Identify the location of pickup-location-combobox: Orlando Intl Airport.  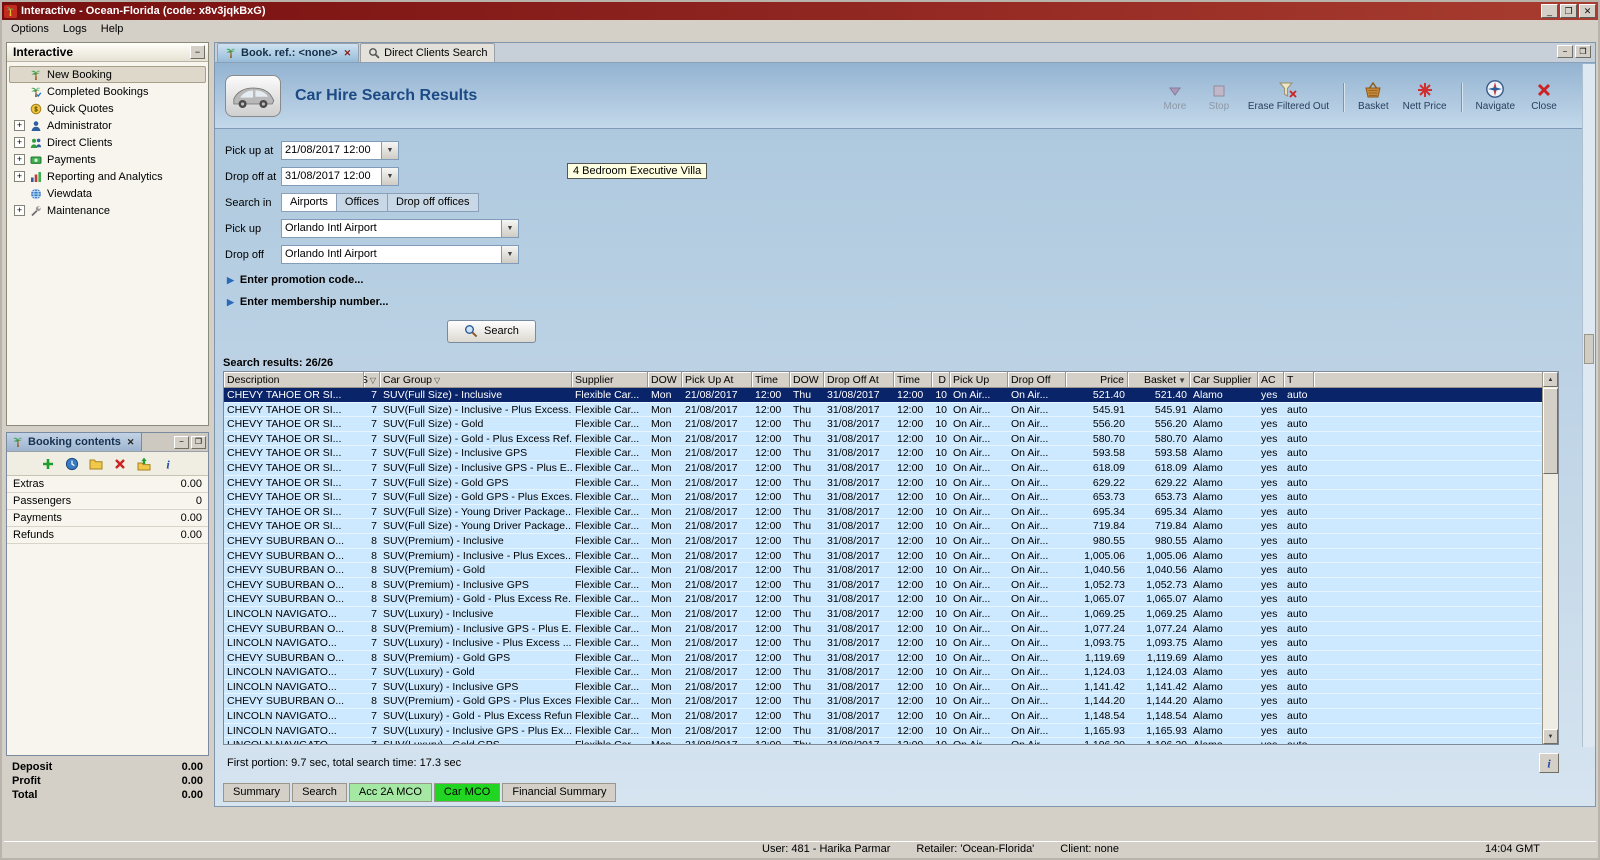
(400, 228).